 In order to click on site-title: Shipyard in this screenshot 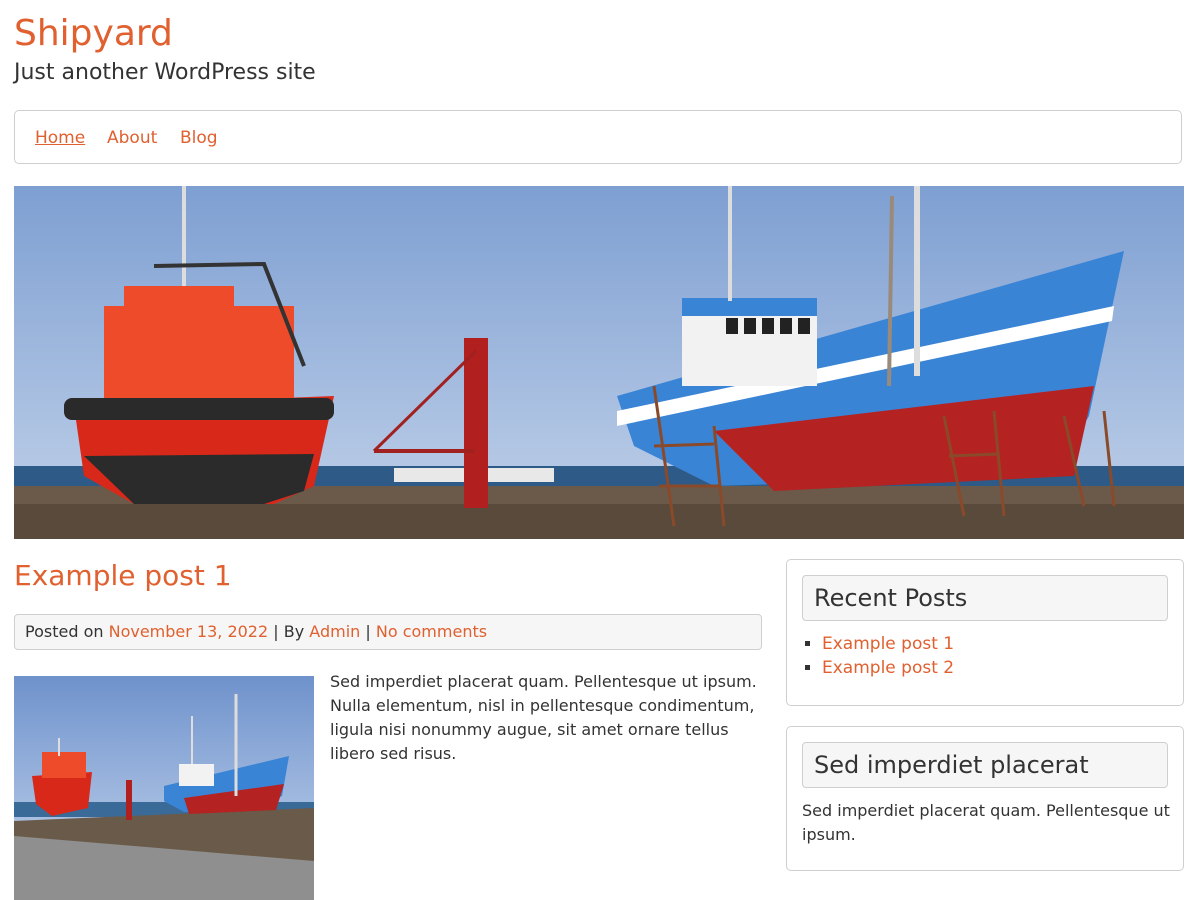, I will do `click(93, 34)`.